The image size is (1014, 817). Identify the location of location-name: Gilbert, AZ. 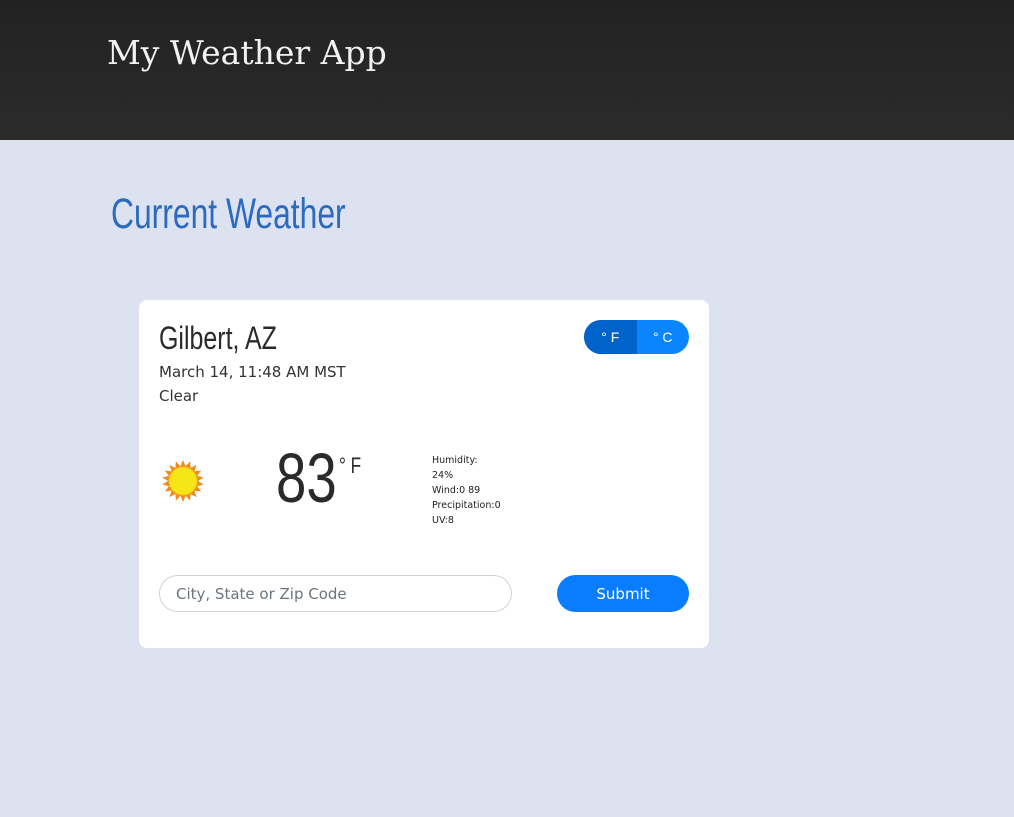
(218, 338).